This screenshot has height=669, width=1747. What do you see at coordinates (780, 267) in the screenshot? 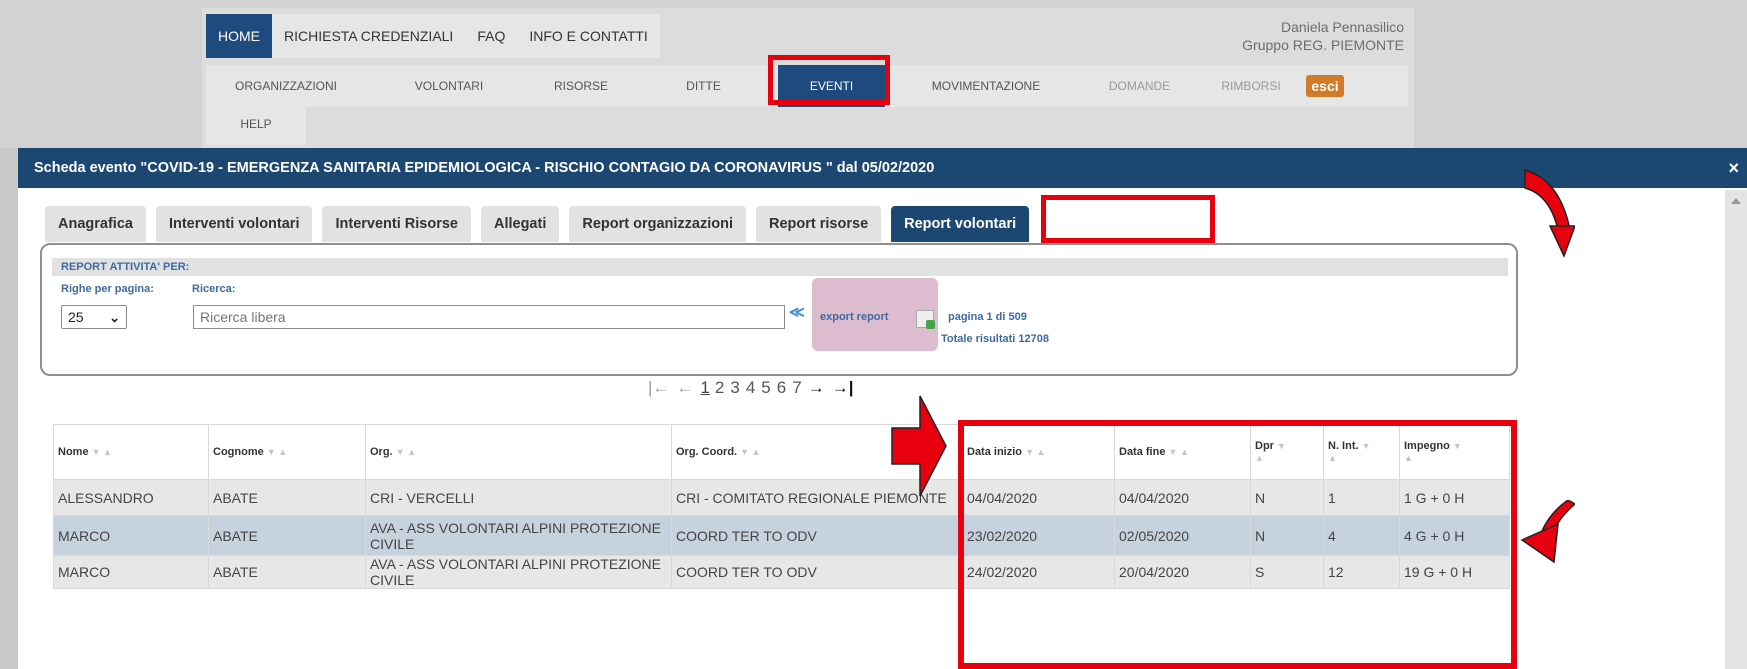
I see `filter-heading: REPORT ATTIVITA' PER:` at bounding box center [780, 267].